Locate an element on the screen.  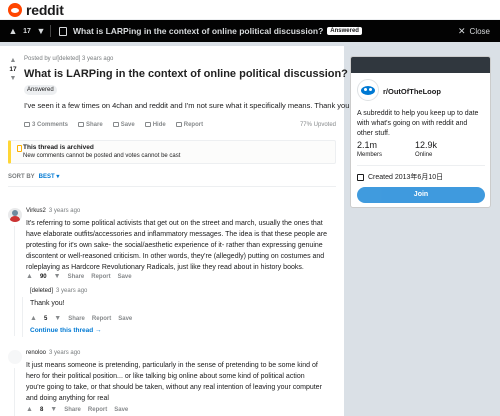
subreddit-name: r/OutOfTheLoop is located at coordinates (412, 91).